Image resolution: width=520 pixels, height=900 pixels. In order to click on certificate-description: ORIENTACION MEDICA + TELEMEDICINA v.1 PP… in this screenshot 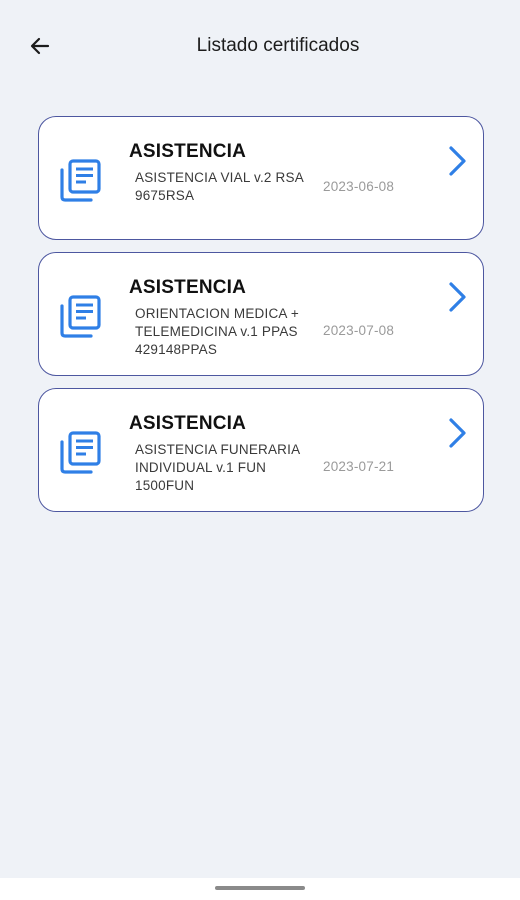, I will do `click(217, 331)`.